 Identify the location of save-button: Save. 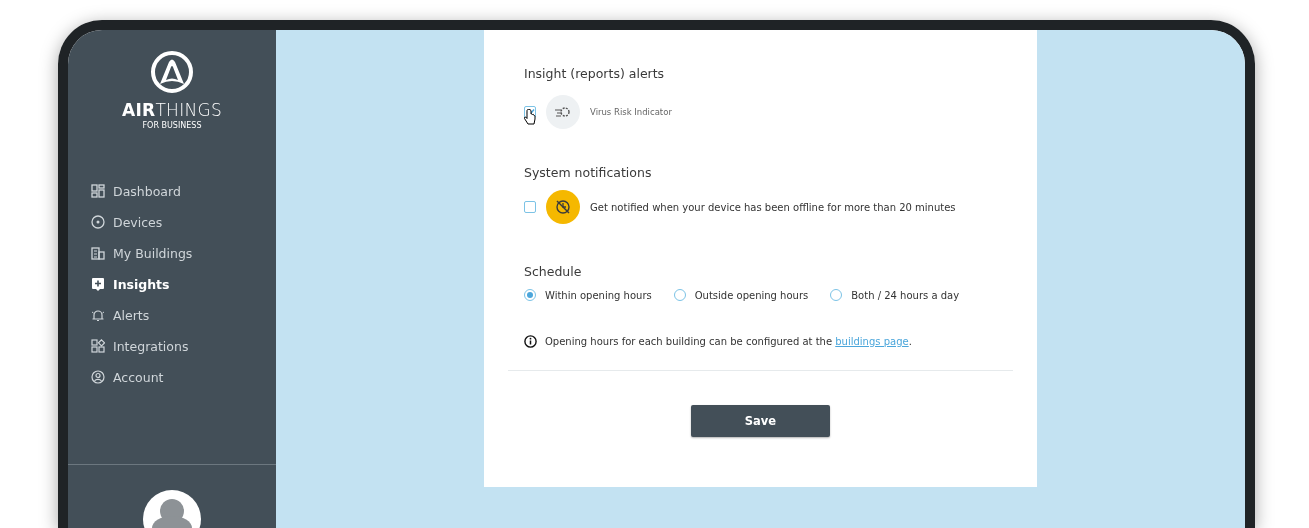
(760, 421).